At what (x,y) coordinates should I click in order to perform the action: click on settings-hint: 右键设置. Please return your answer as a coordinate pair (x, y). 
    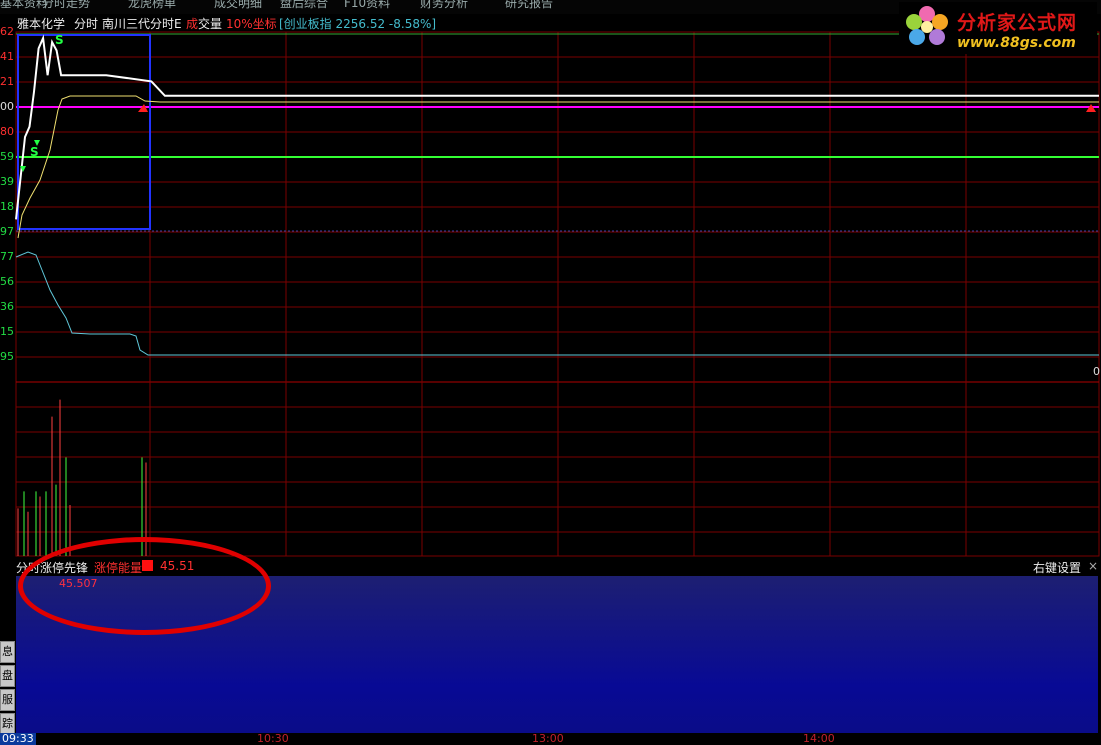
    Looking at the image, I should click on (1057, 567).